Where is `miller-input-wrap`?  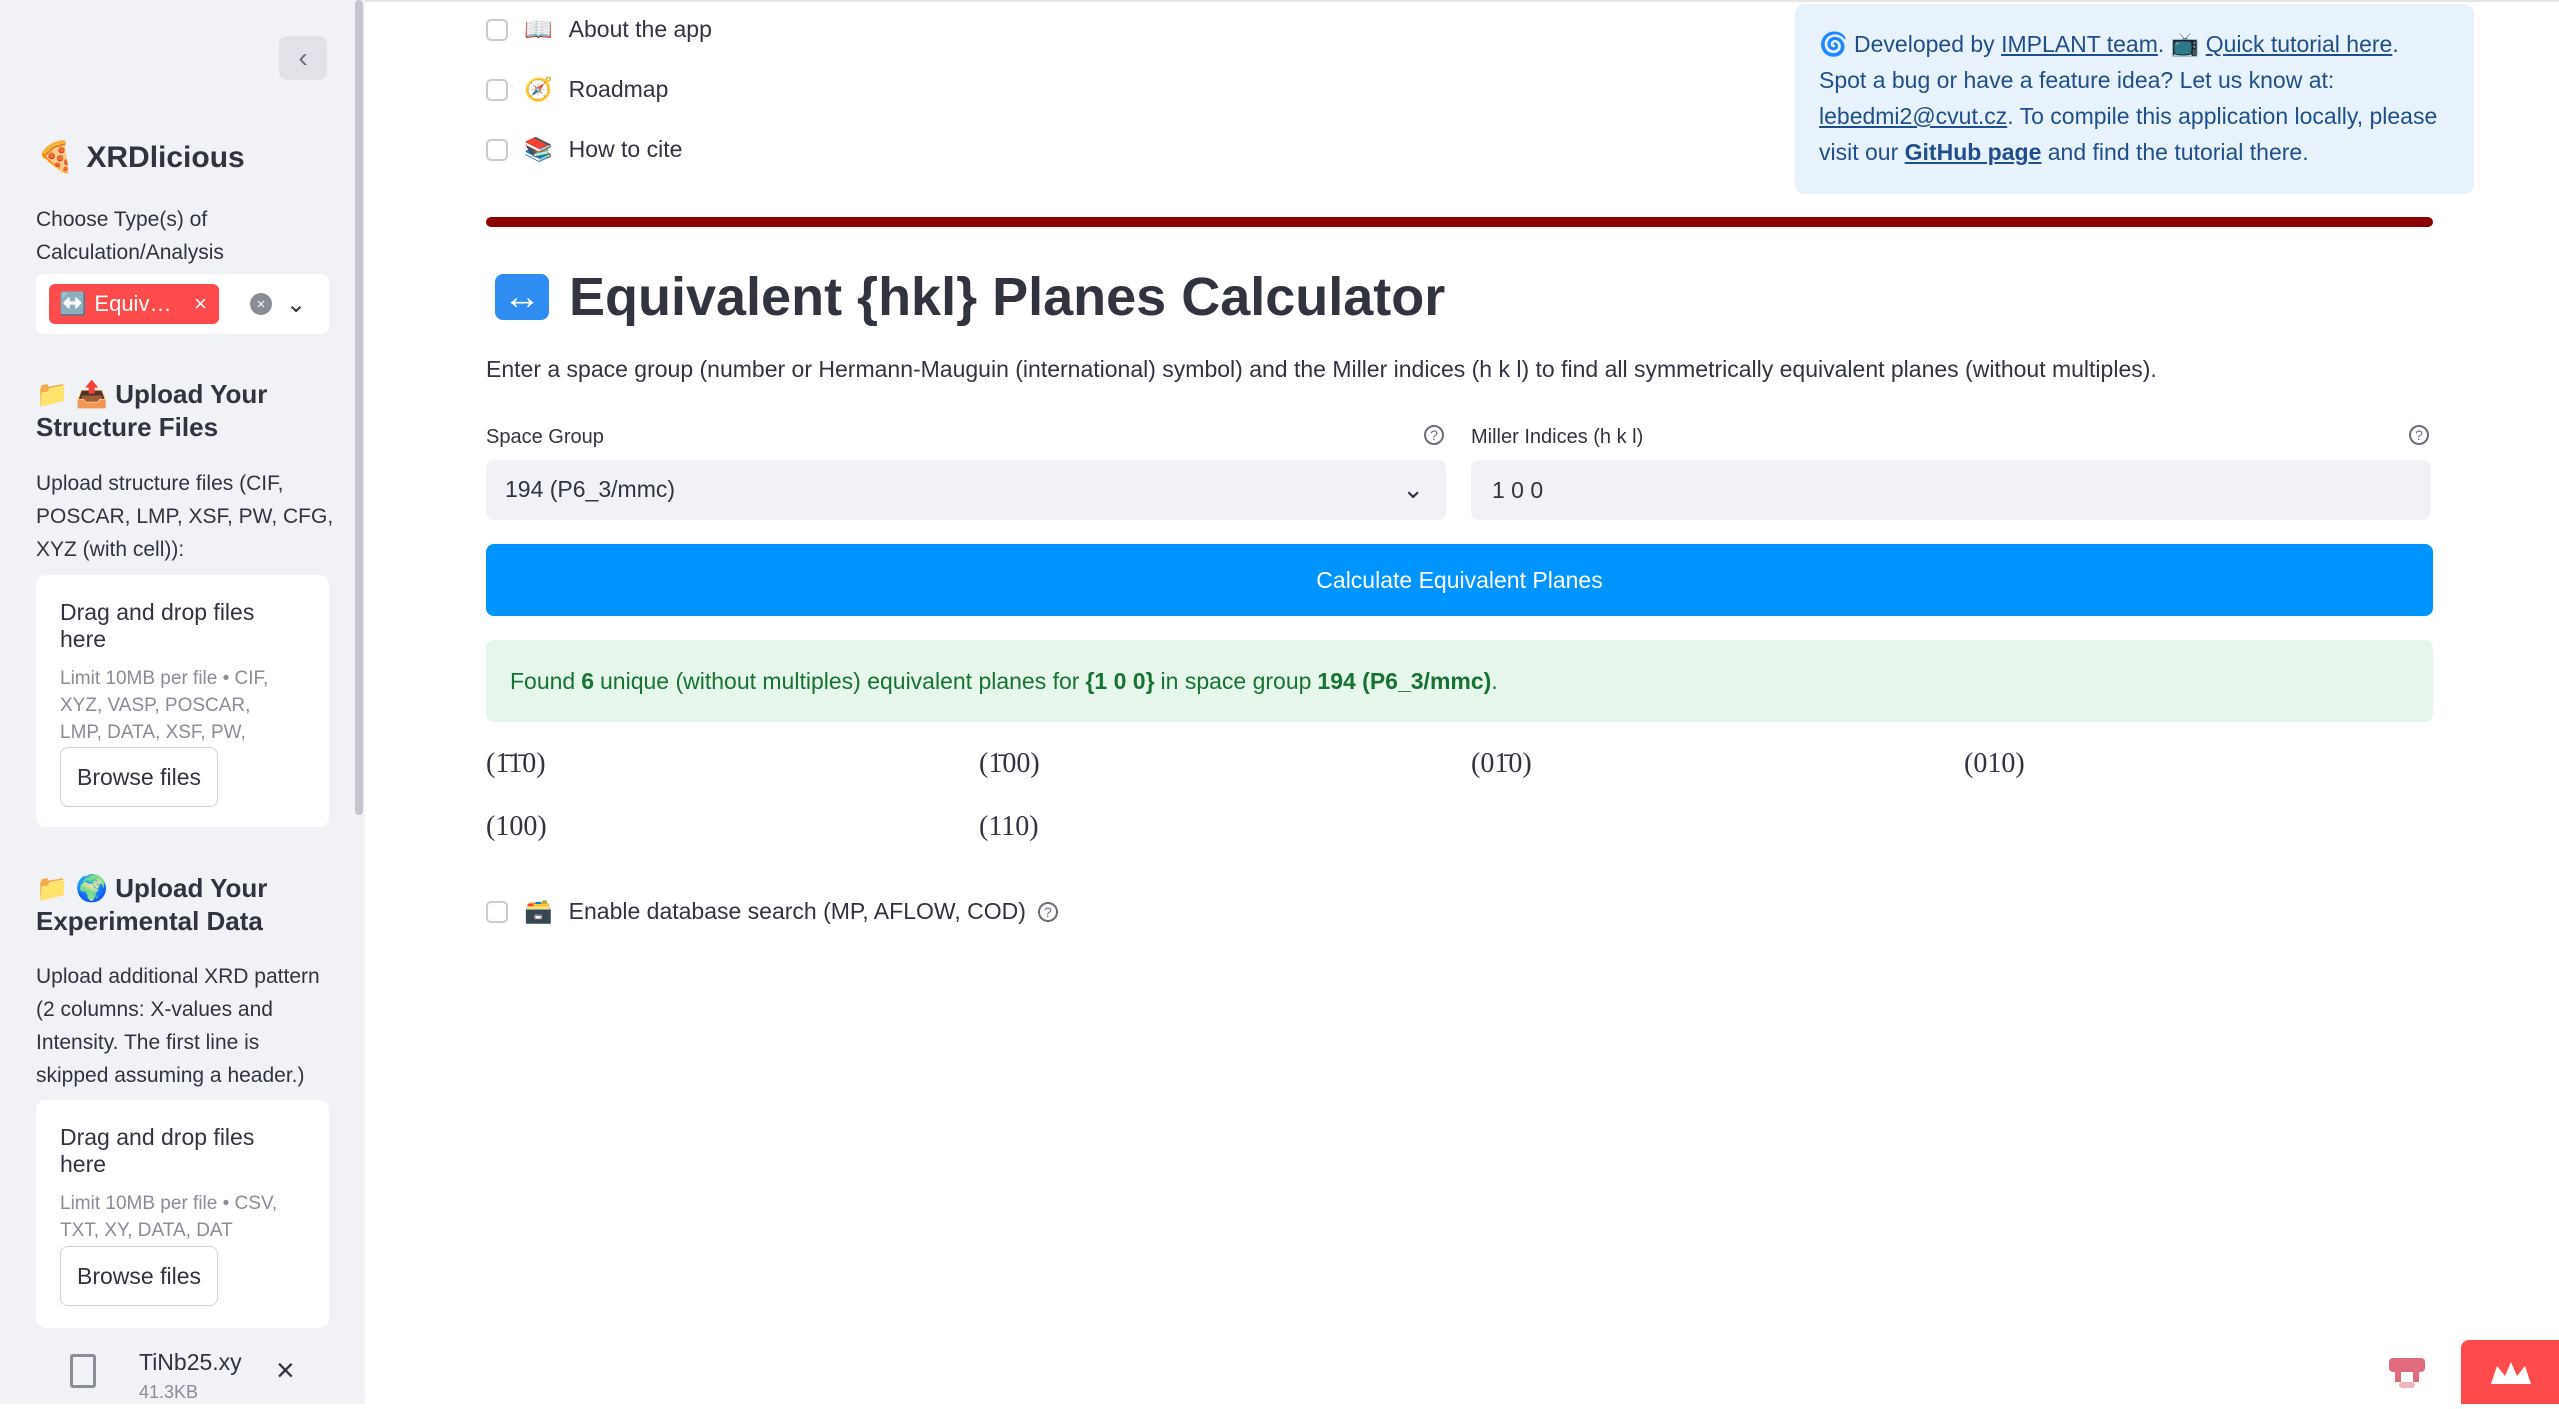
miller-input-wrap is located at coordinates (1951, 490).